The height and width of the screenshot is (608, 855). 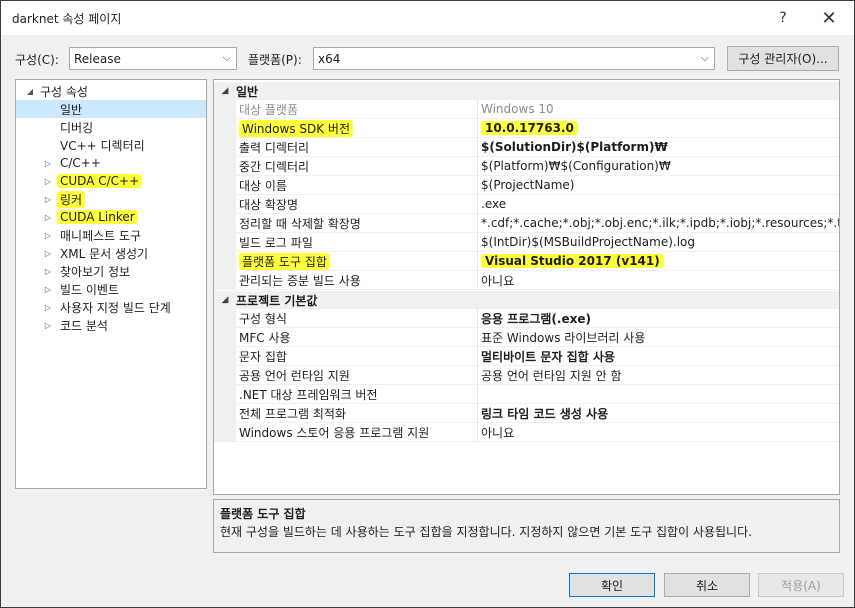 What do you see at coordinates (658, 356) in the screenshot?
I see `prop-value: 멀티바이트 문자 집합 사용` at bounding box center [658, 356].